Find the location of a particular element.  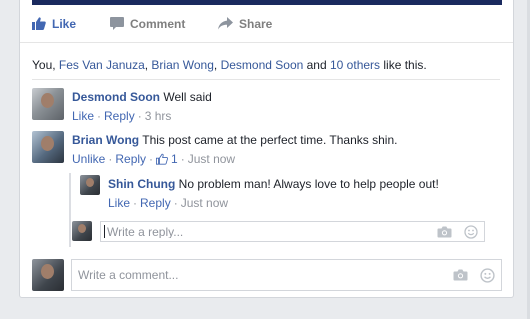

reply-timestamp: Just now is located at coordinates (204, 203).